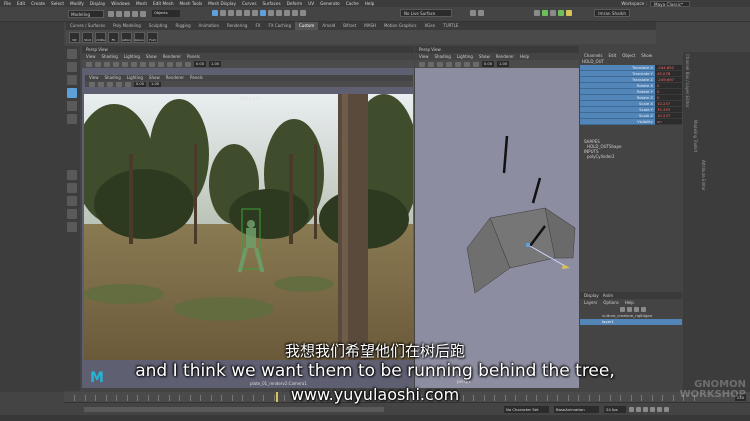 The width and height of the screenshot is (750, 421). Describe the element at coordinates (303, 13) in the screenshot. I see `hypershade-icon` at that location.